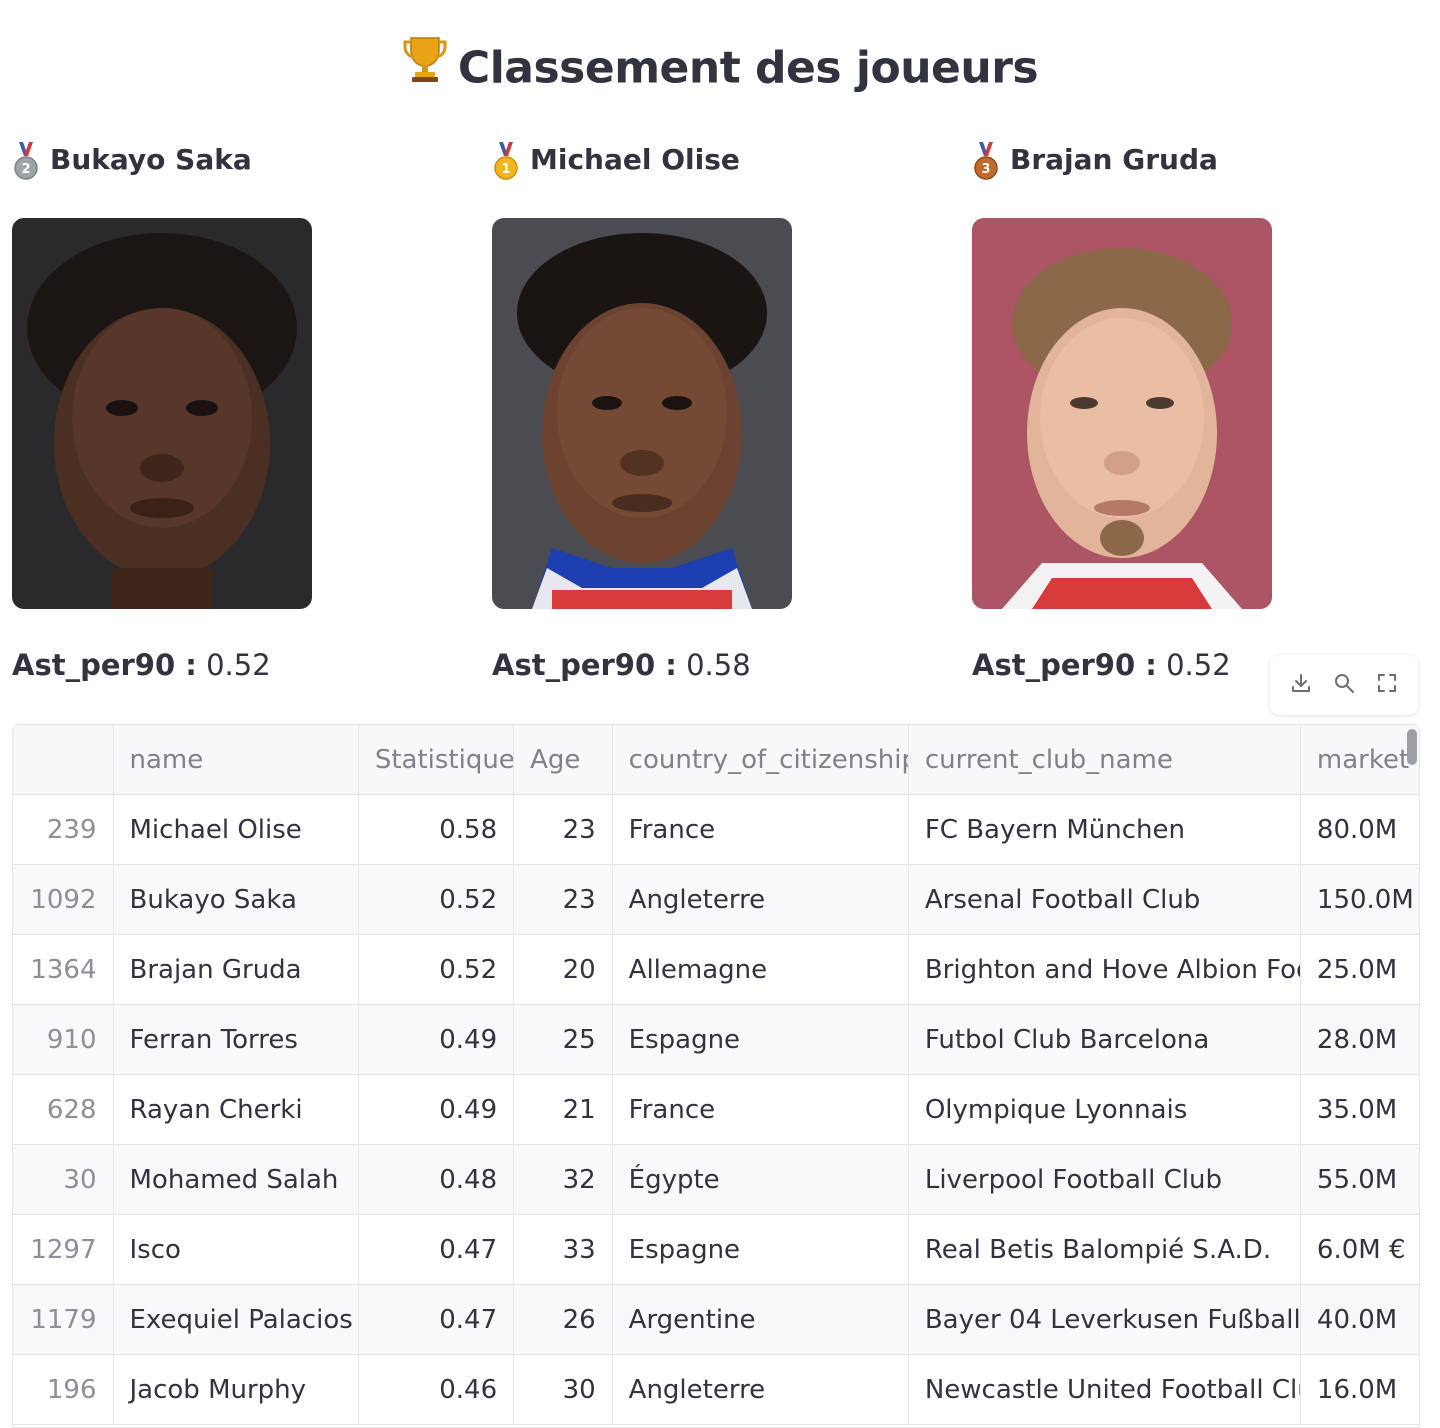  What do you see at coordinates (236, 1109) in the screenshot?
I see `player-name-cell: Rayan Cherki` at bounding box center [236, 1109].